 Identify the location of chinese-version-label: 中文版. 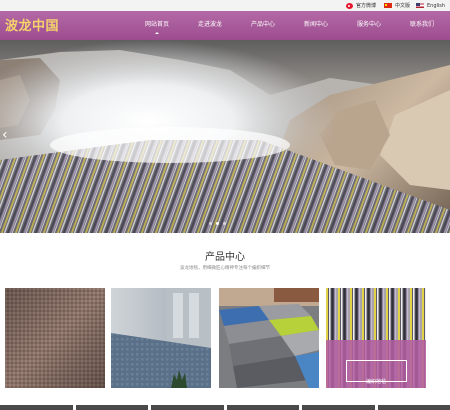
(403, 6).